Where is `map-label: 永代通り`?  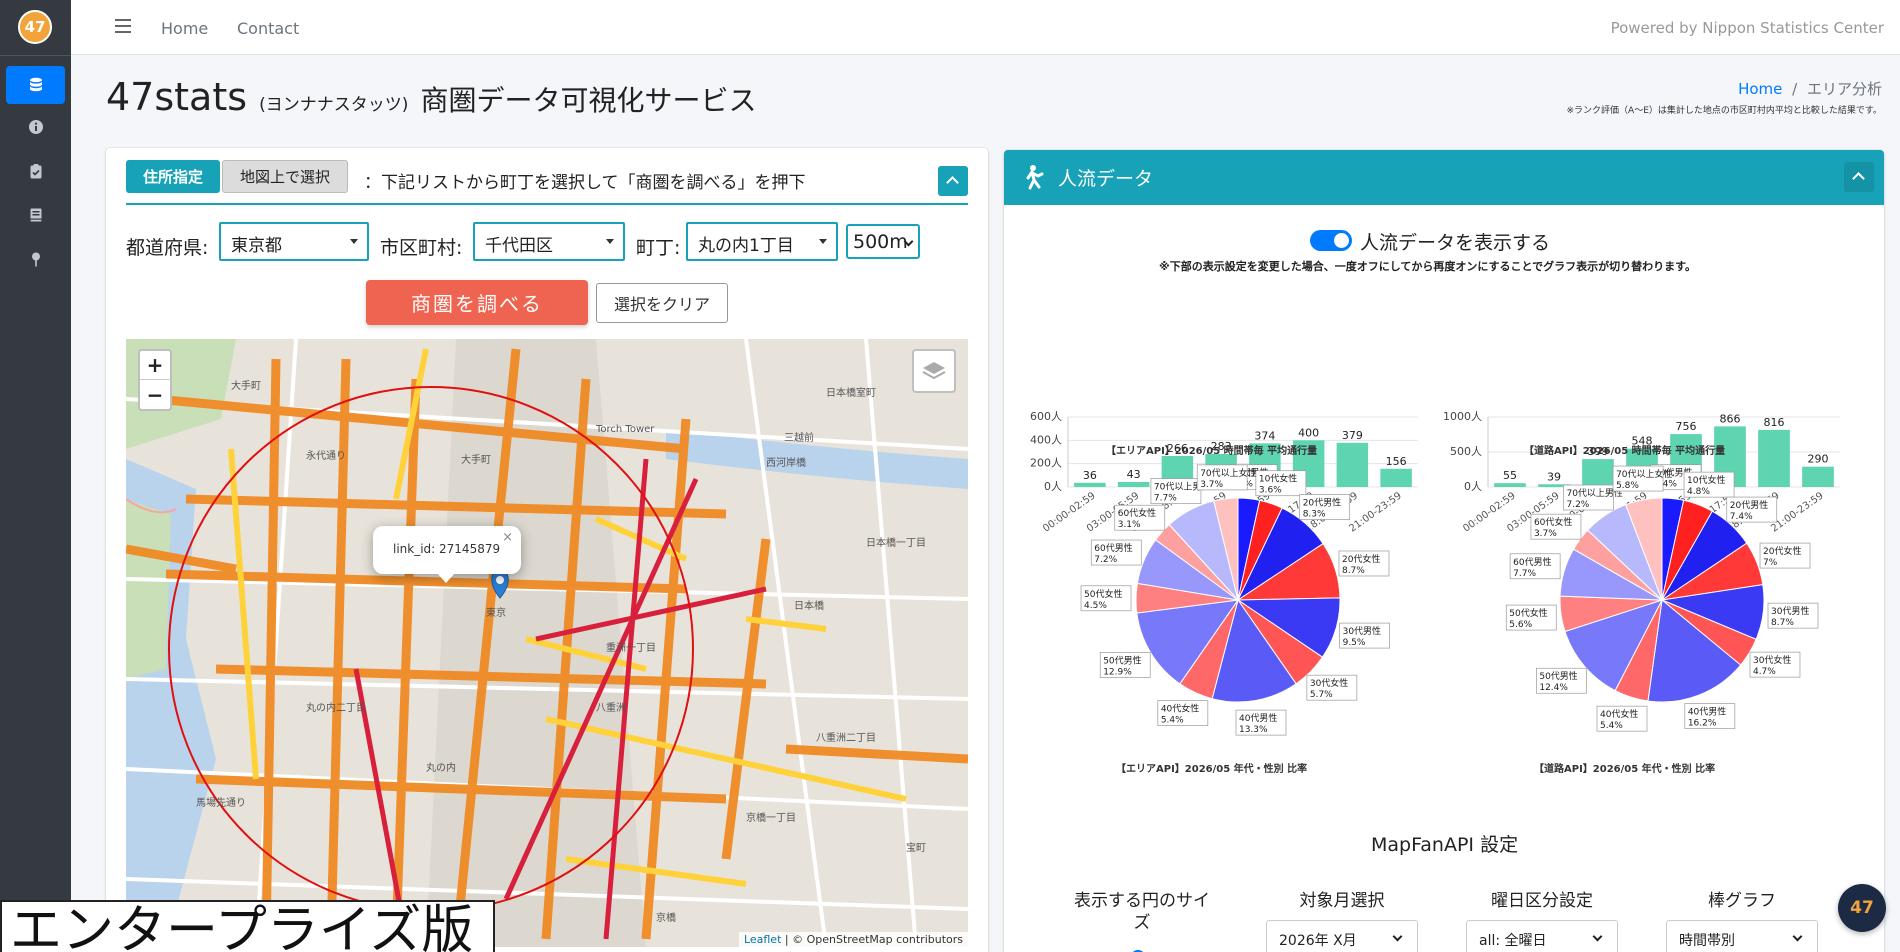
map-label: 永代通り is located at coordinates (326, 456).